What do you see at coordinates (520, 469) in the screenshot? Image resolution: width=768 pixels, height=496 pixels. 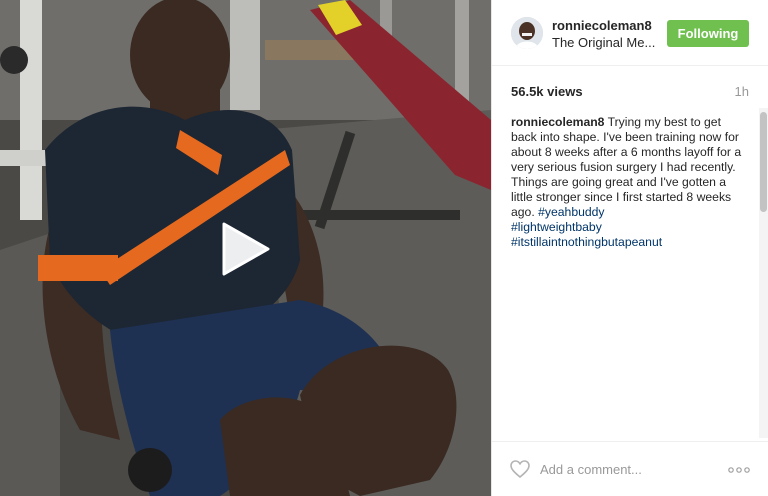 I see `heart-icon` at bounding box center [520, 469].